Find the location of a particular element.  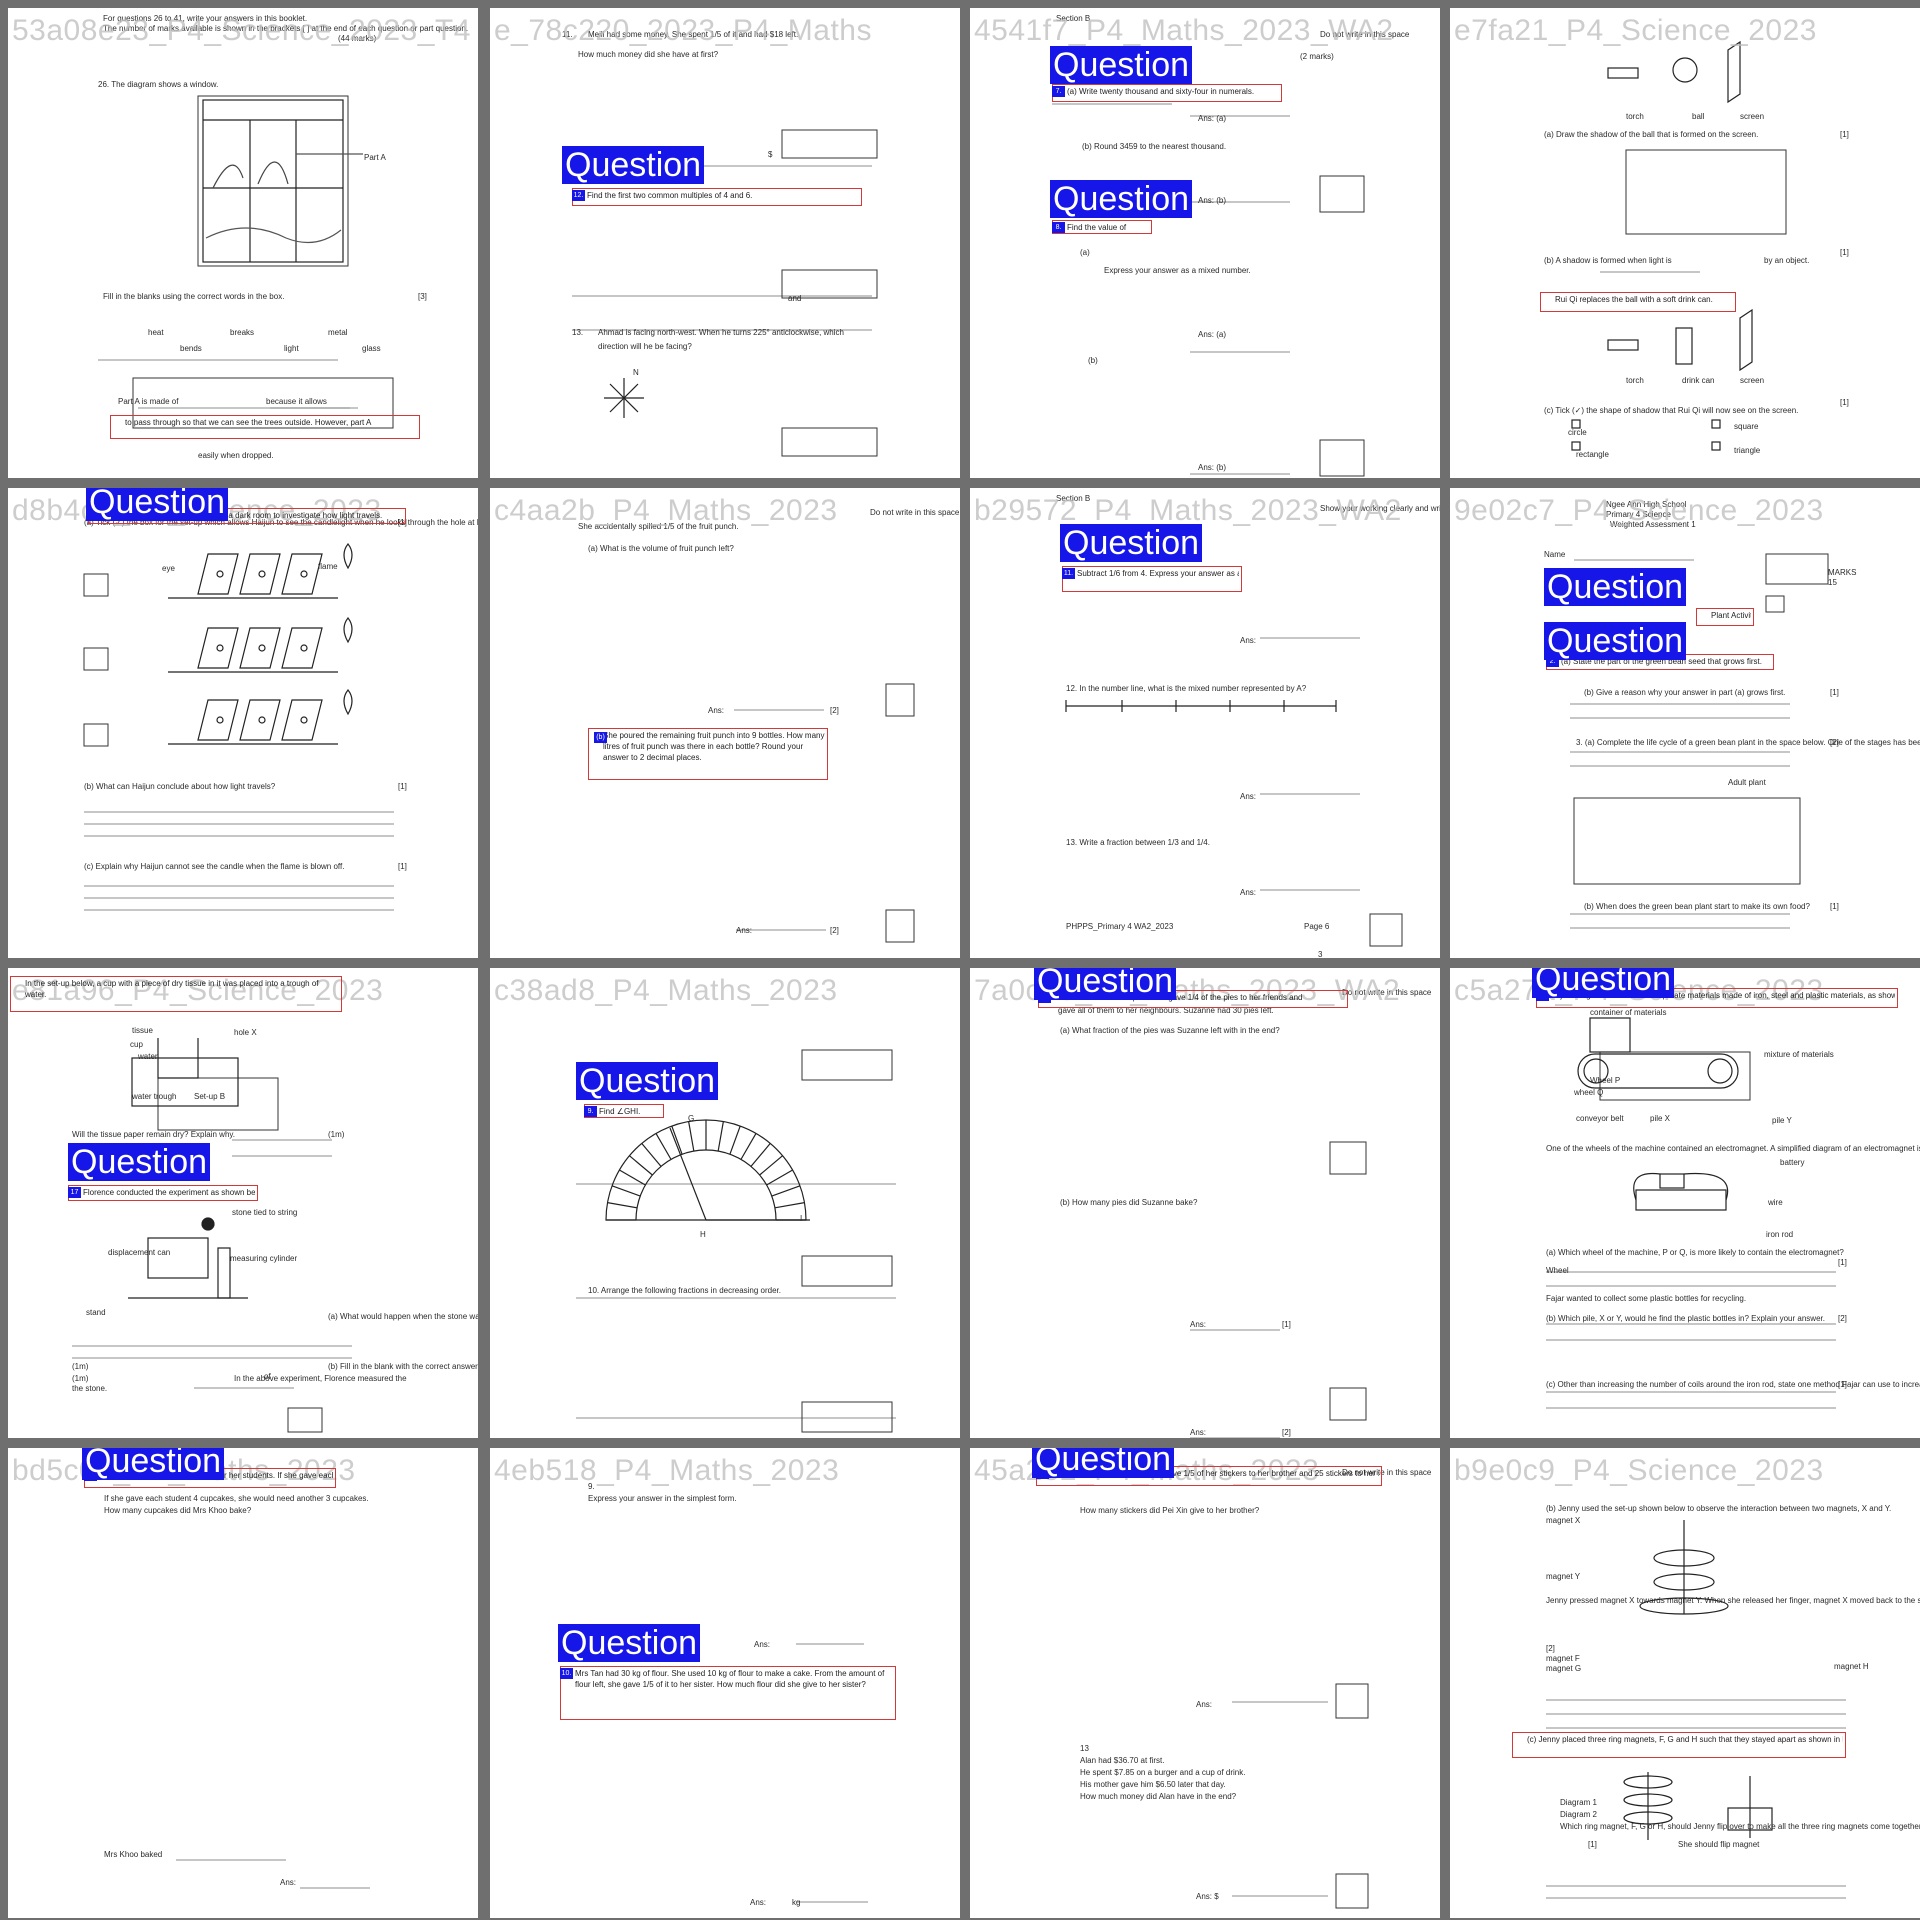

scan-text: Adult plant is located at coordinates (1747, 782).